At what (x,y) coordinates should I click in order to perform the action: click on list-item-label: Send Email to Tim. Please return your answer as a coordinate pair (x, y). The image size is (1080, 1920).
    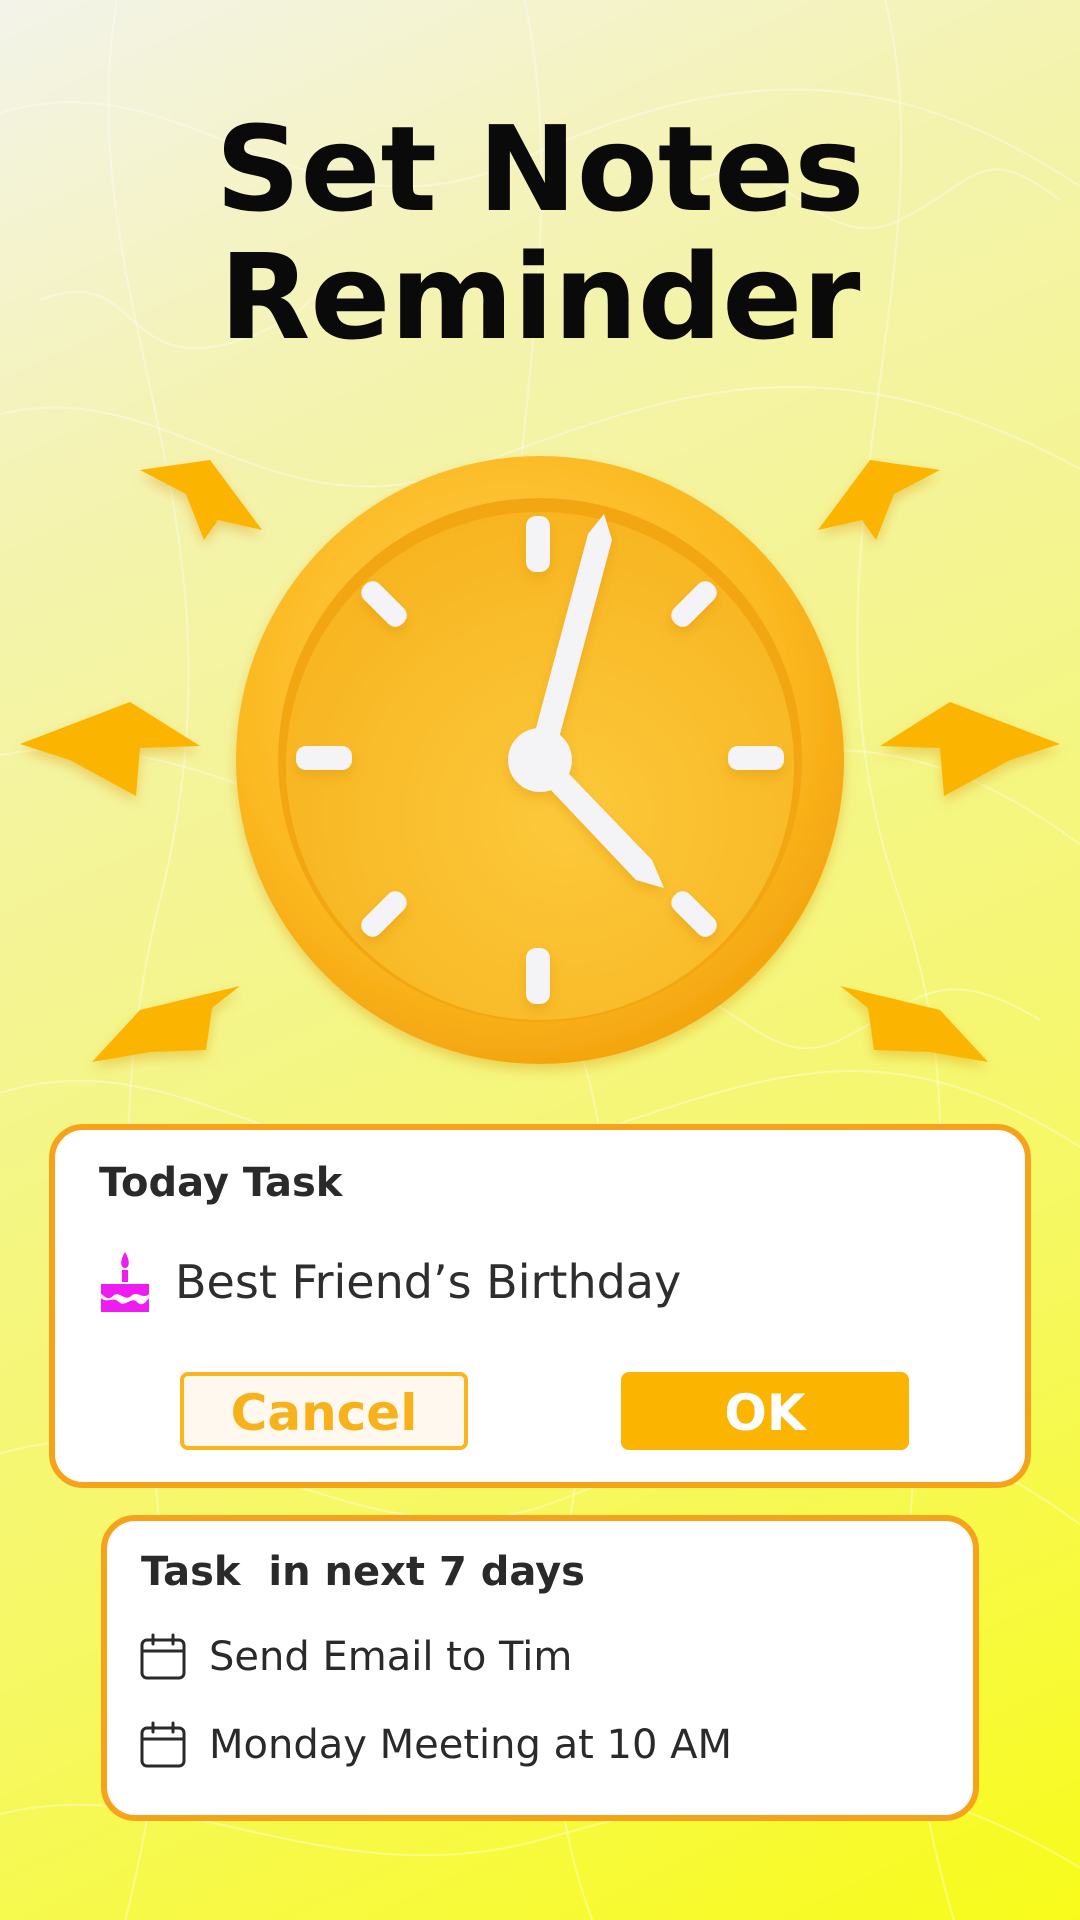
    Looking at the image, I should click on (391, 1657).